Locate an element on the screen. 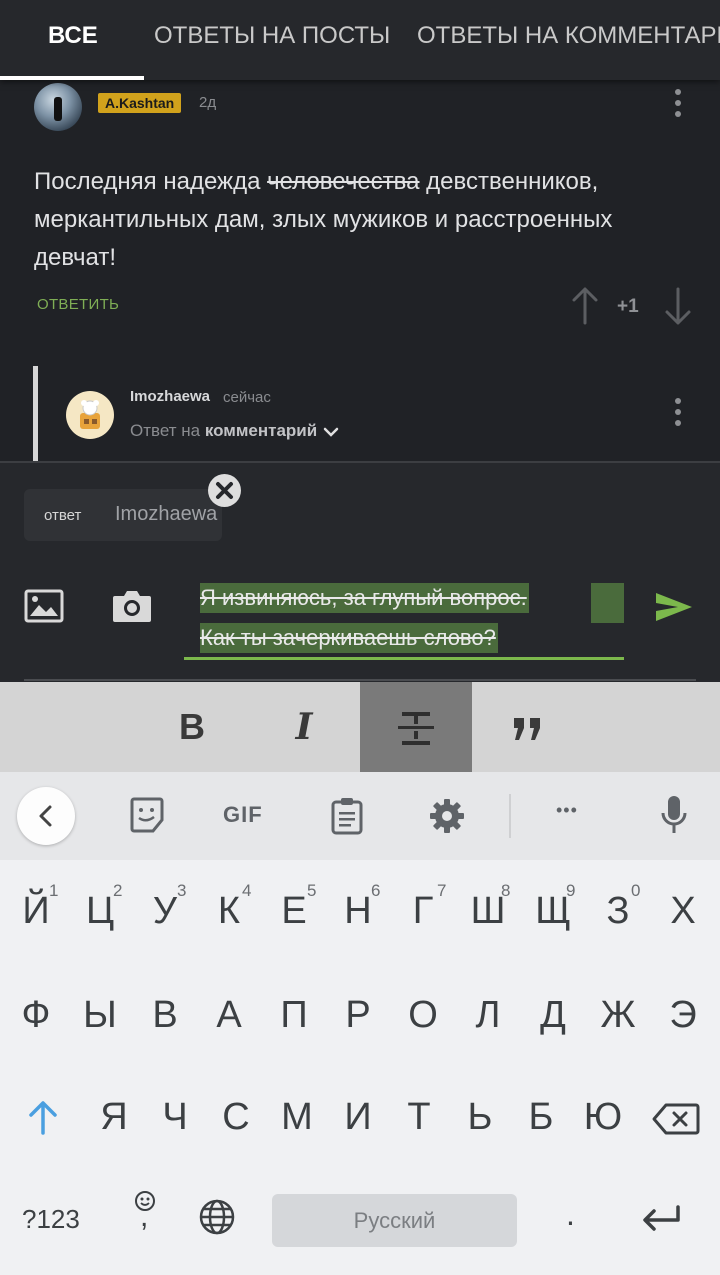 This screenshot has height=1275, width=720. author-badge: A.Kashtan is located at coordinates (140, 103).